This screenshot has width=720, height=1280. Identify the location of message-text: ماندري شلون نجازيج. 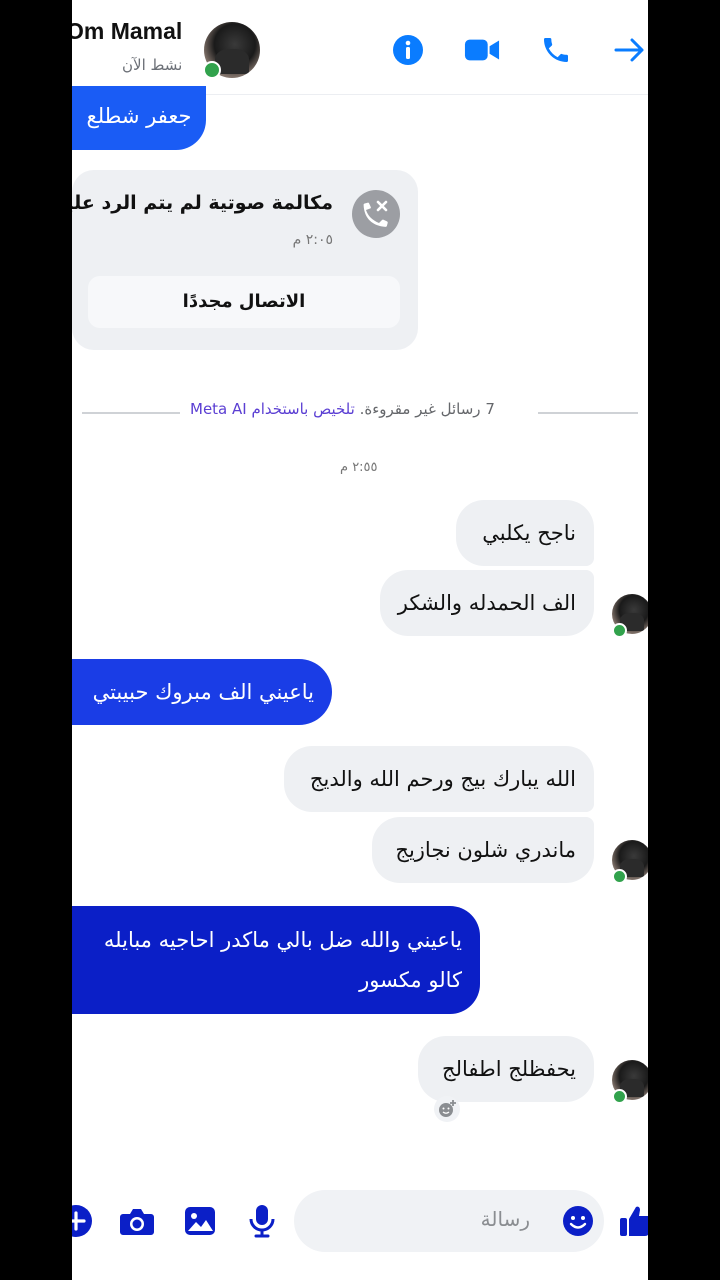
(485, 850).